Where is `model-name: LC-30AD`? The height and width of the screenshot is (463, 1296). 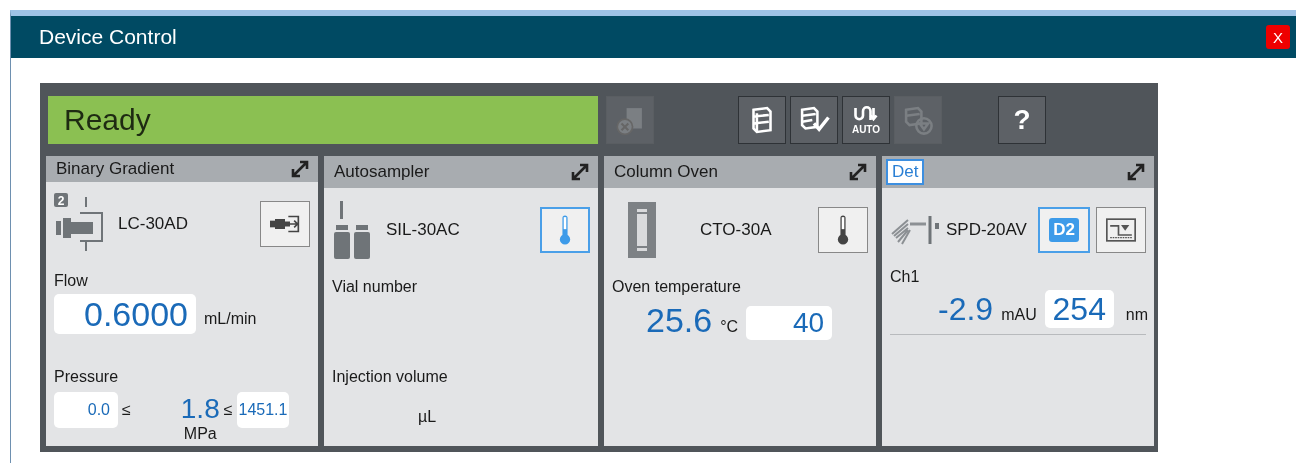
model-name: LC-30AD is located at coordinates (153, 224).